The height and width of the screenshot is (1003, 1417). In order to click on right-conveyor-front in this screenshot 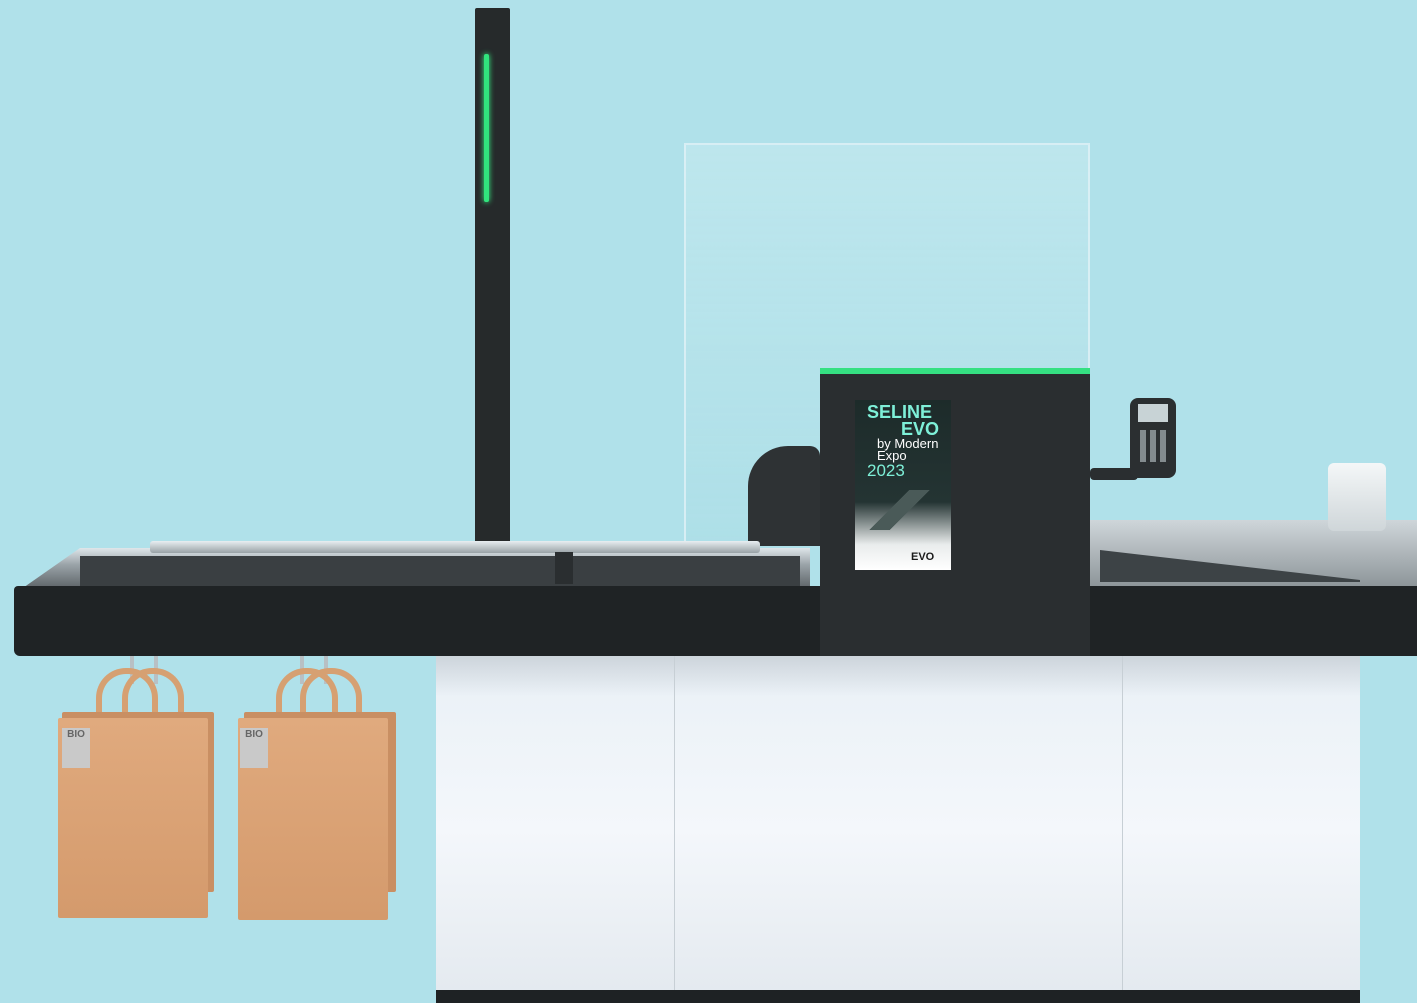, I will do `click(1252, 621)`.